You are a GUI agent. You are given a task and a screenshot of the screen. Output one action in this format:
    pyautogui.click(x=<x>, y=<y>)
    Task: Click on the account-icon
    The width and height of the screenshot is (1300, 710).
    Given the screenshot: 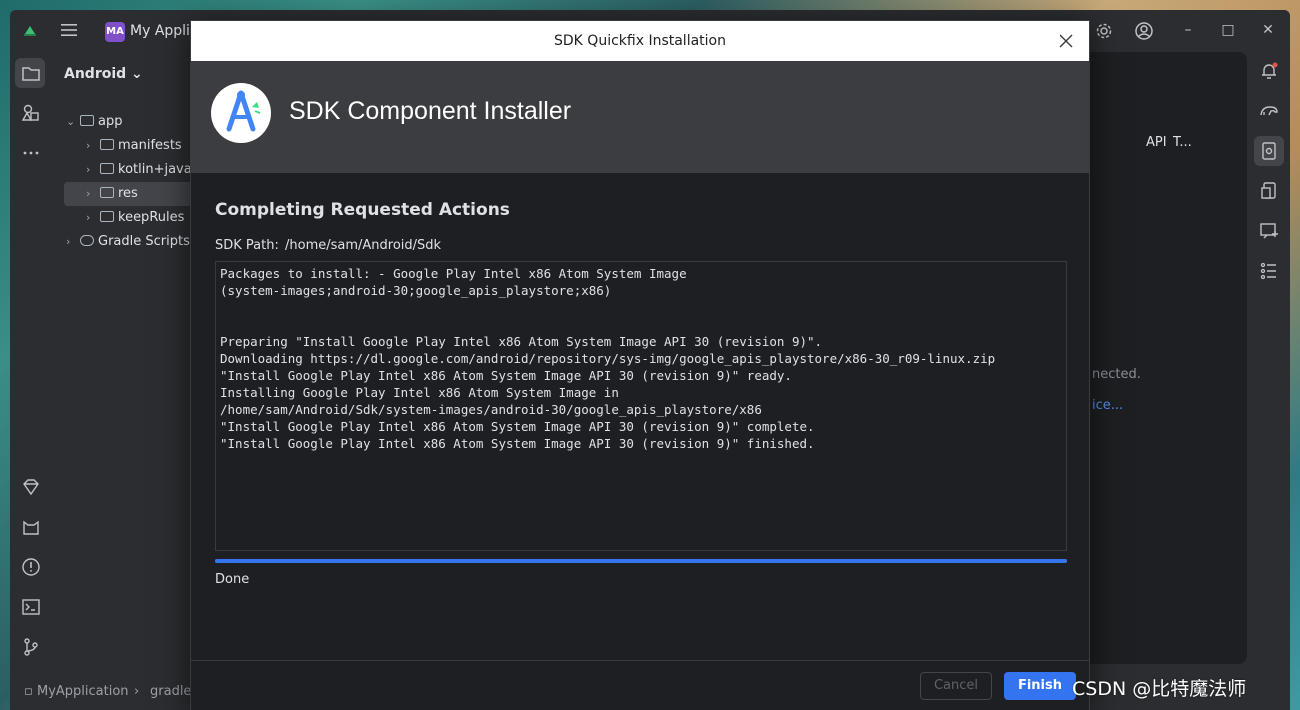 What is the action you would take?
    pyautogui.click(x=1144, y=31)
    